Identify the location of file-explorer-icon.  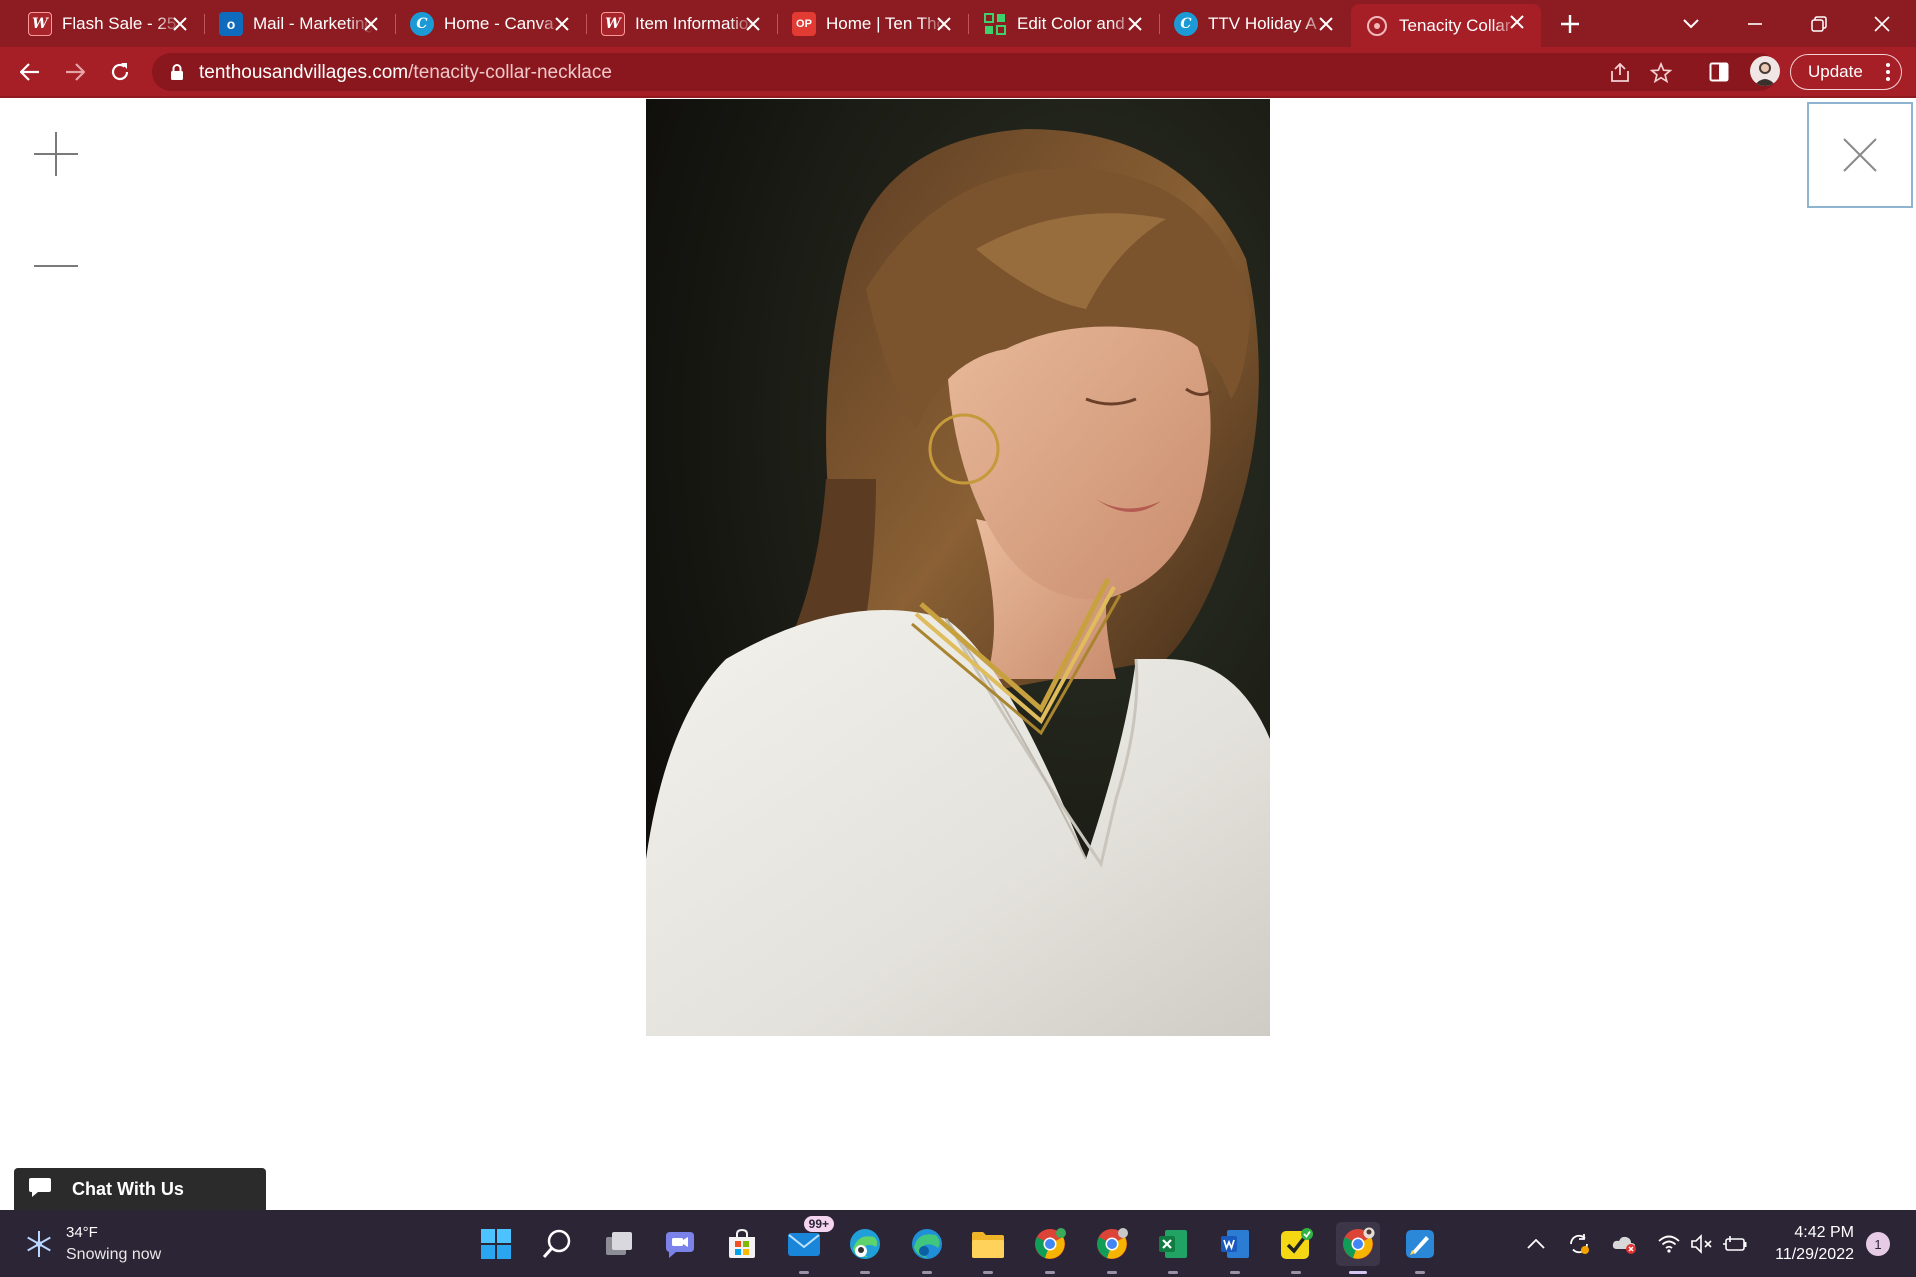
(988, 1248).